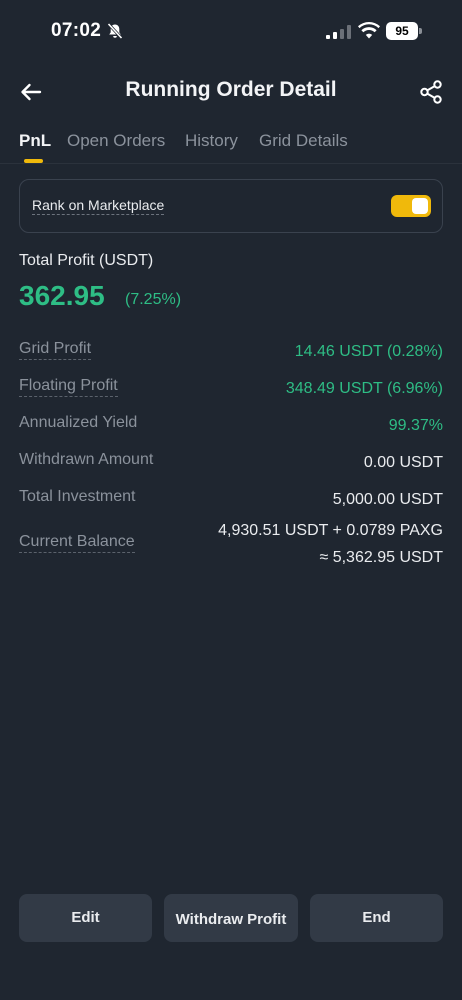  Describe the element at coordinates (33, 161) in the screenshot. I see `active-tab-indicator` at that location.